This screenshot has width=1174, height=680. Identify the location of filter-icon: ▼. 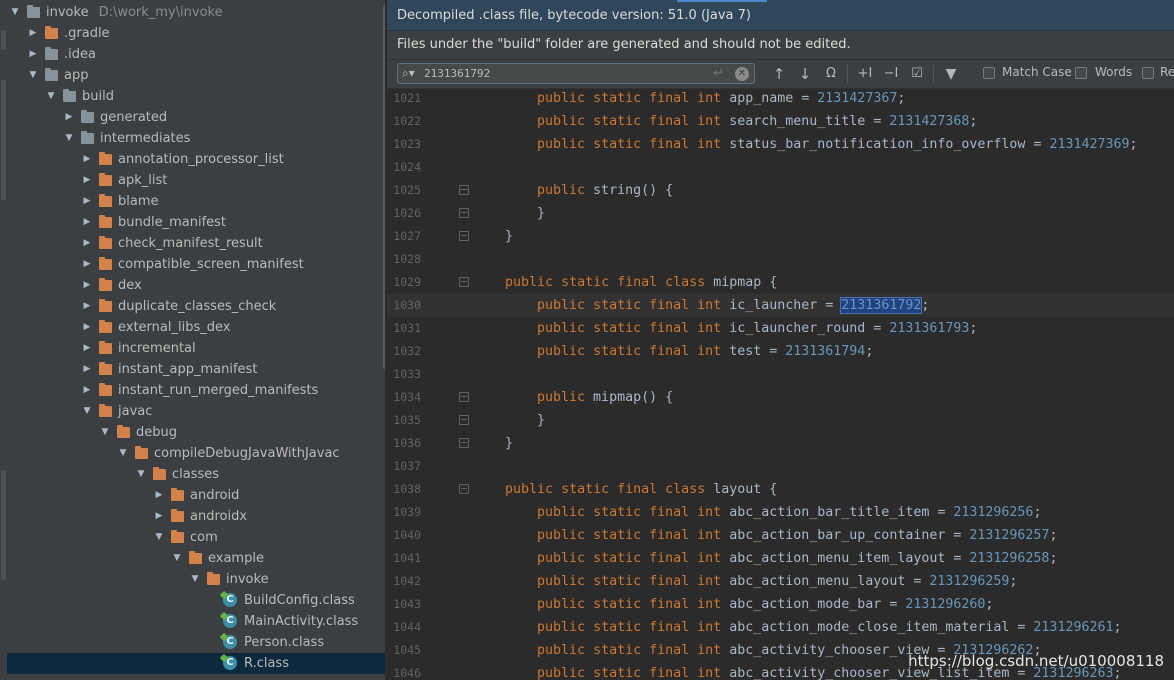
(951, 74).